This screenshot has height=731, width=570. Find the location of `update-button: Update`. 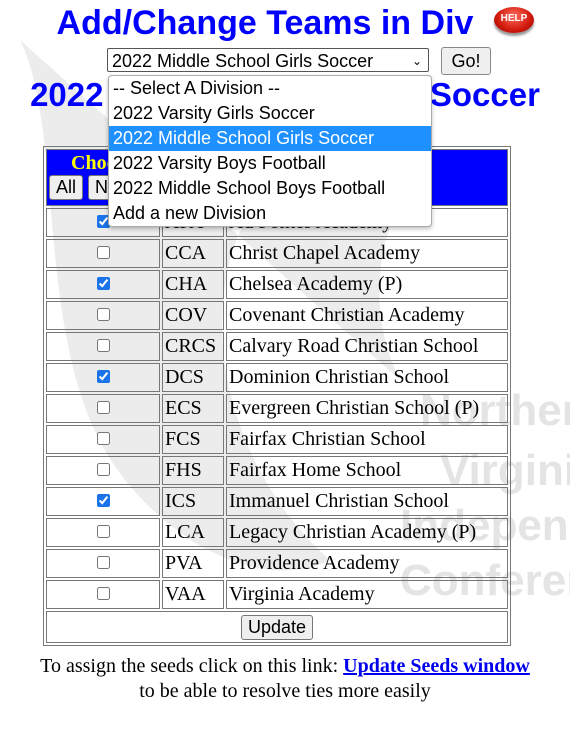

update-button: Update is located at coordinates (277, 627).